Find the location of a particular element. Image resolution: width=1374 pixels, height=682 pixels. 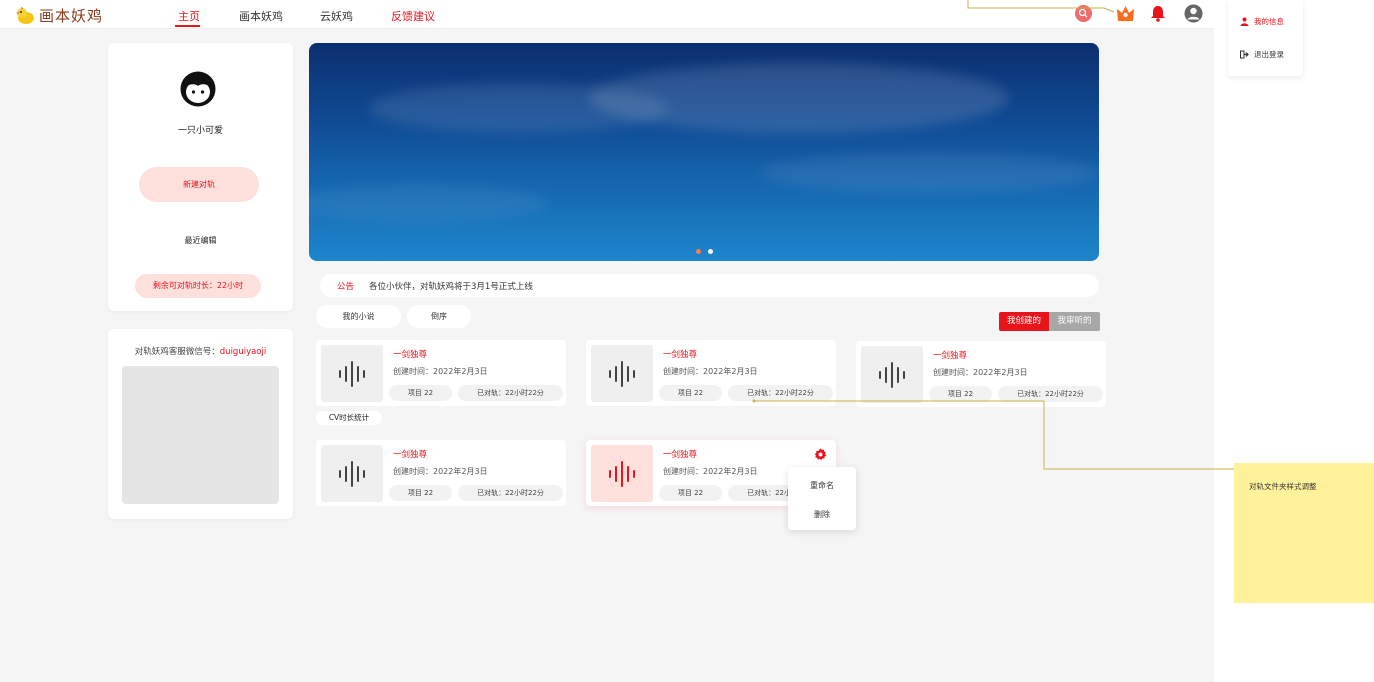

cv-stats-tag: CV时长统计 is located at coordinates (349, 418).